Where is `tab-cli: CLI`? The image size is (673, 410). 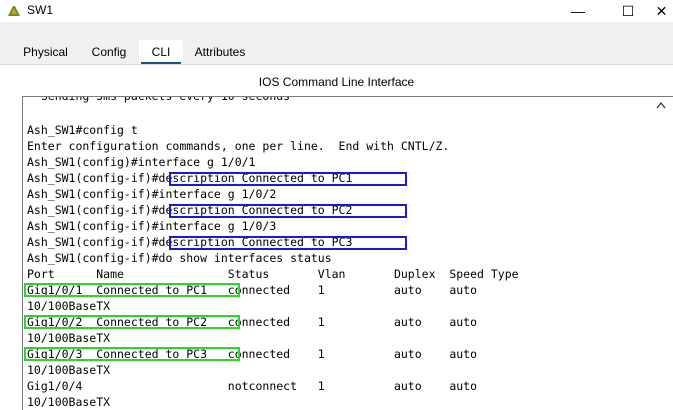
tab-cli: CLI is located at coordinates (161, 52).